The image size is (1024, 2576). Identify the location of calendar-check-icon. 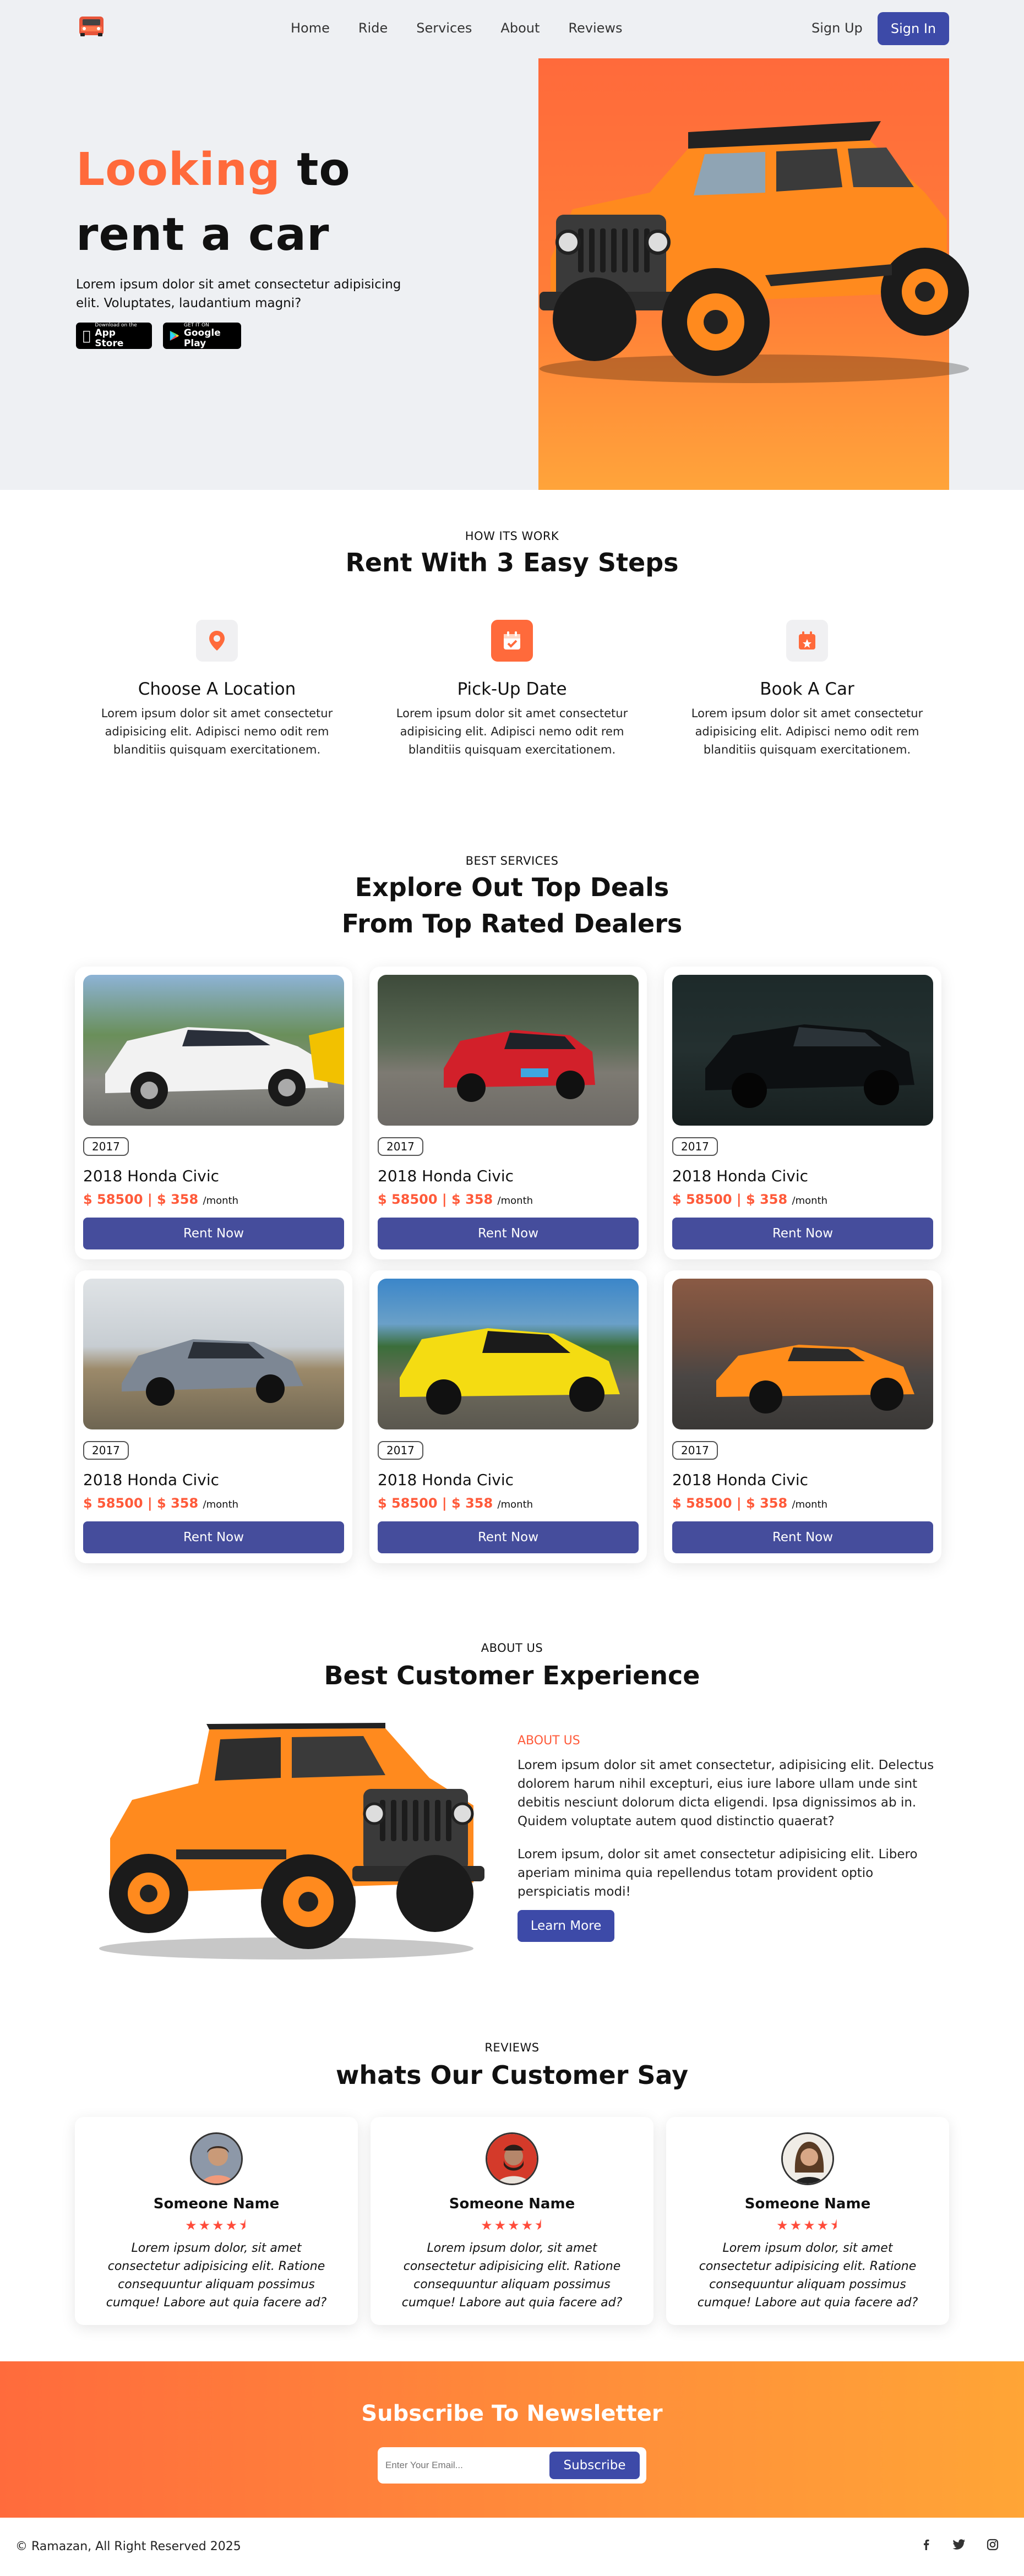
(512, 641).